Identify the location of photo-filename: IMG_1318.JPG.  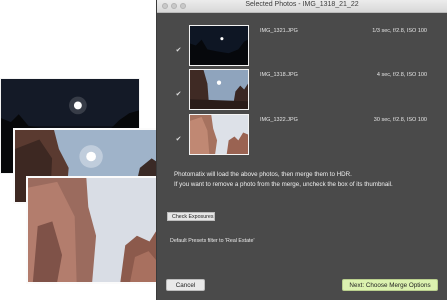
(279, 75).